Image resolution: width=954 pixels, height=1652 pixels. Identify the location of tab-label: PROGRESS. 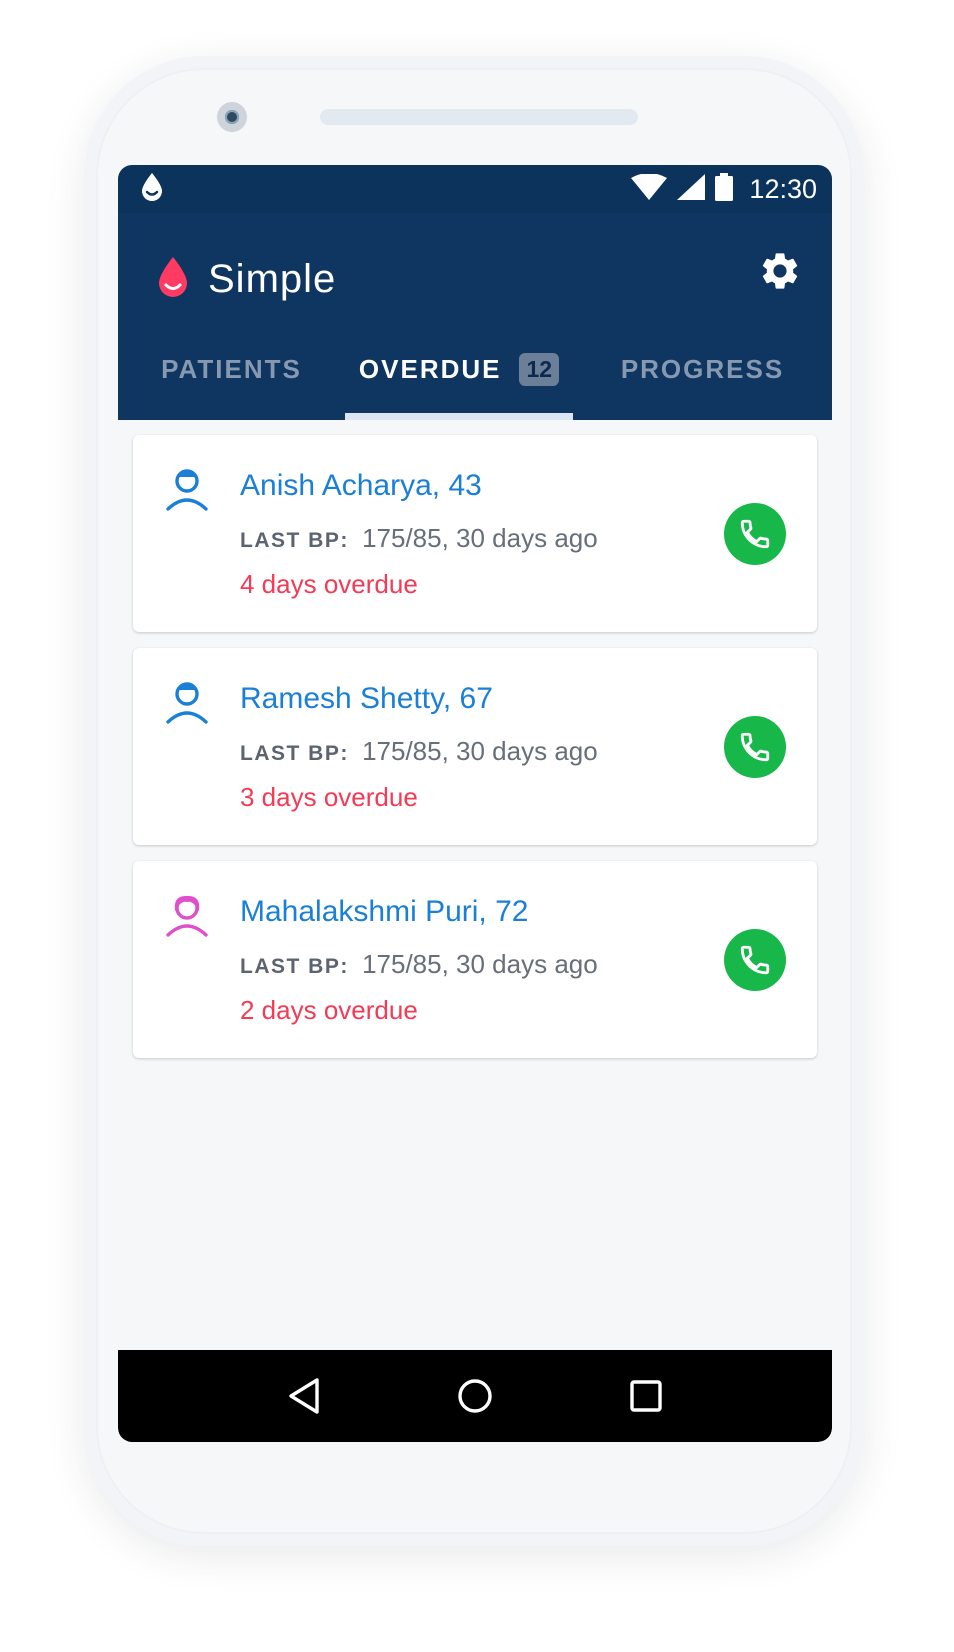
(702, 368).